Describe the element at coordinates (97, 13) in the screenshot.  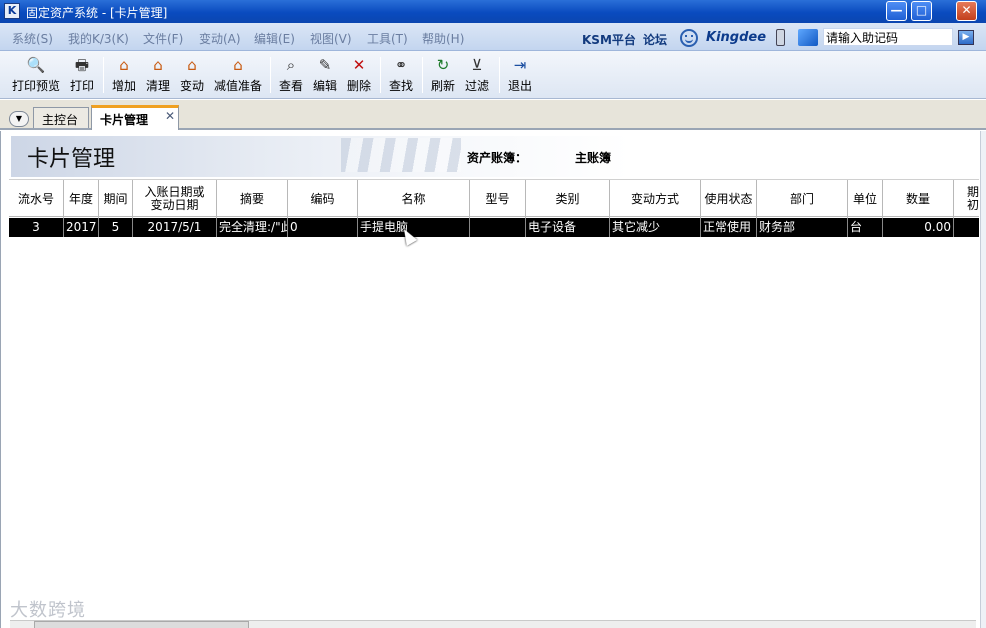
I see `window-title: 固定资产系统 - [卡片管理]` at that location.